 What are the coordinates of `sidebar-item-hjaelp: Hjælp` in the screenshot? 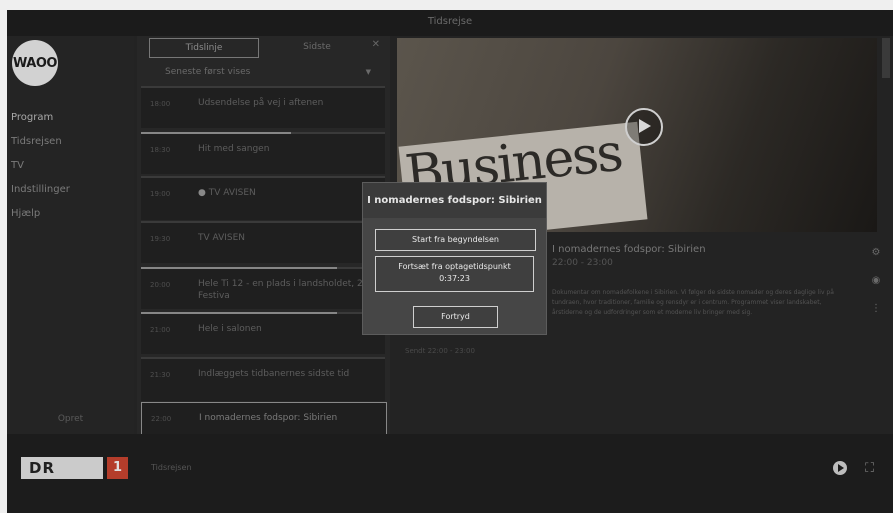 It's located at (40, 214).